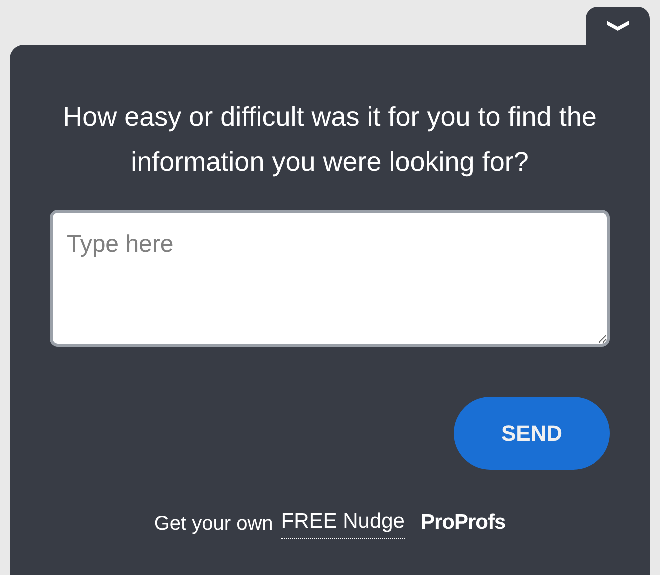  I want to click on collapse-tab, so click(618, 26).